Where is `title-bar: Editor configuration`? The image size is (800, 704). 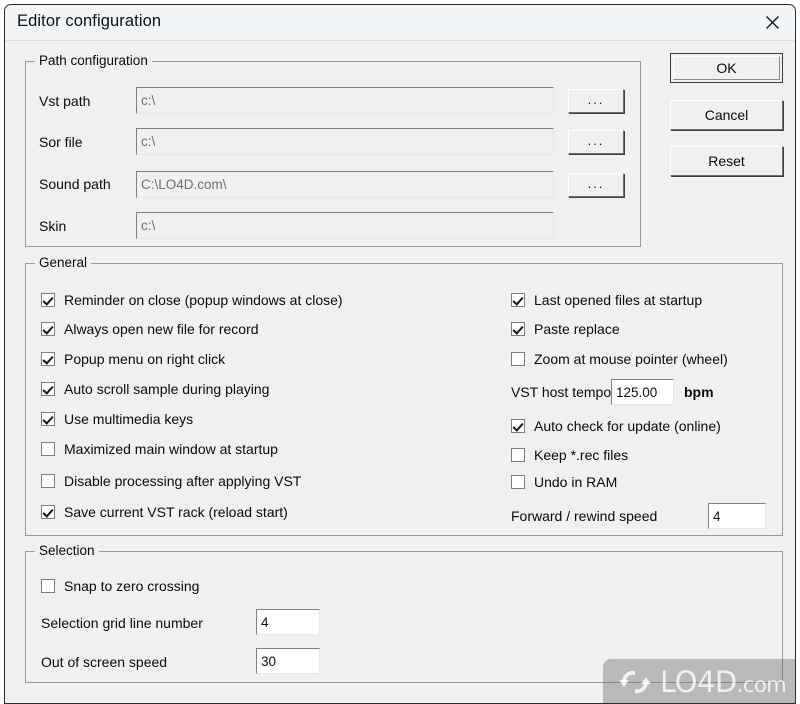
title-bar: Editor configuration is located at coordinates (400, 23).